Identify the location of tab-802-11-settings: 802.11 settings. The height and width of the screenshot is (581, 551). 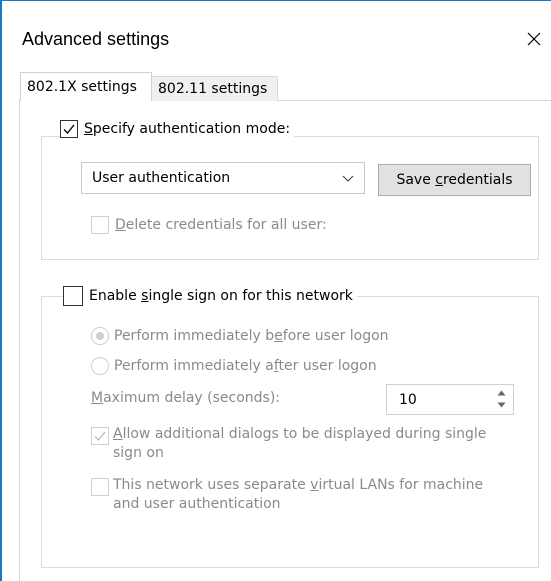
(214, 88).